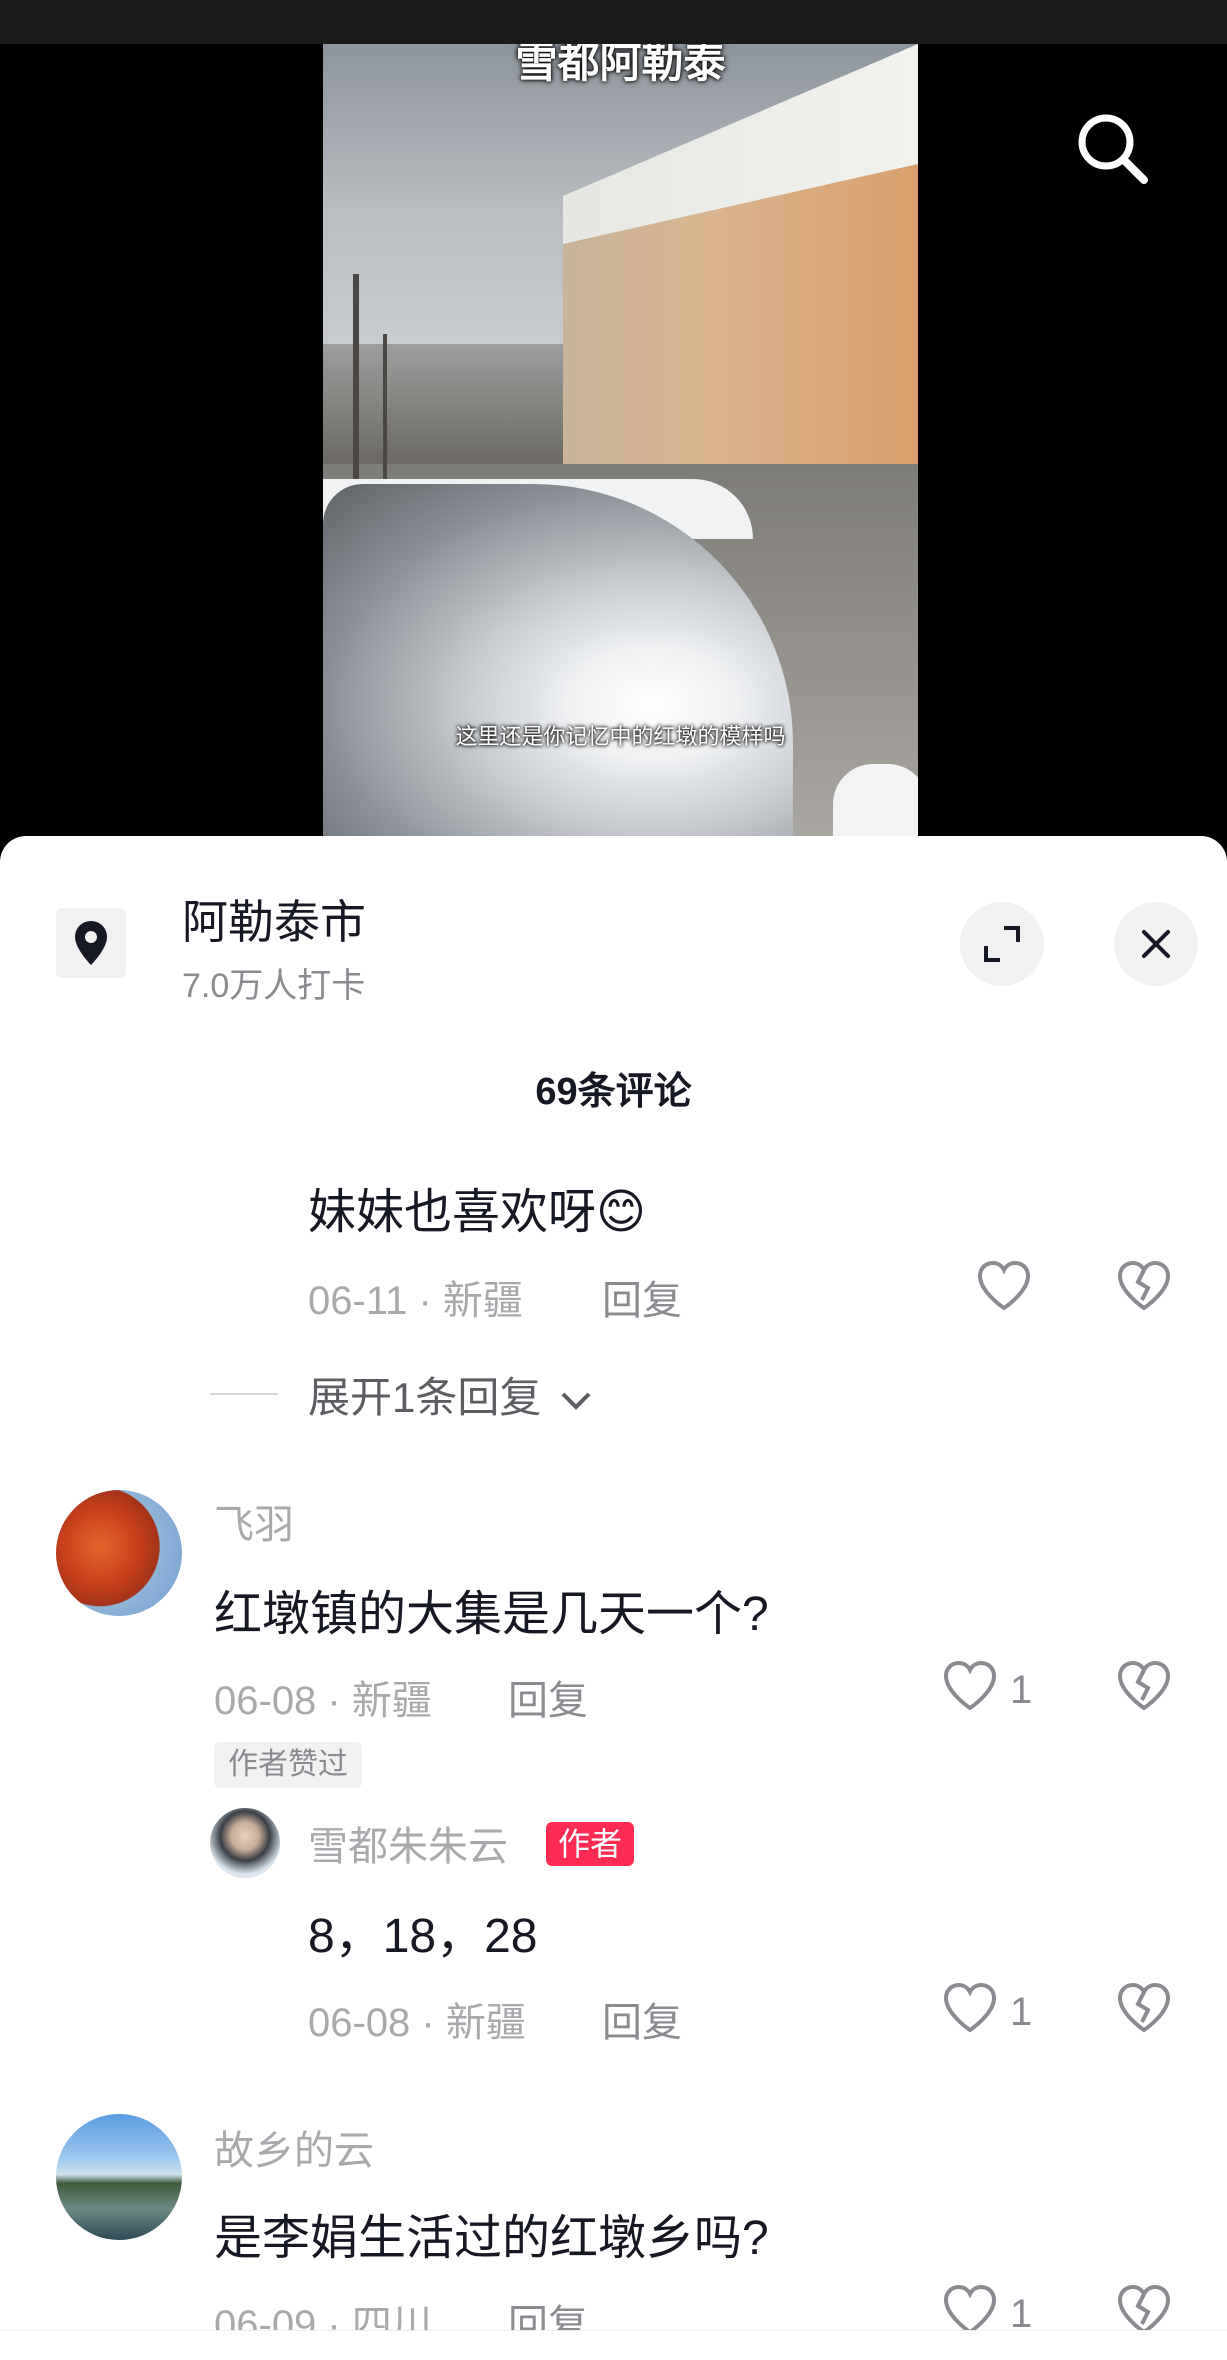  What do you see at coordinates (875, 804) in the screenshot?
I see `car-mirror` at bounding box center [875, 804].